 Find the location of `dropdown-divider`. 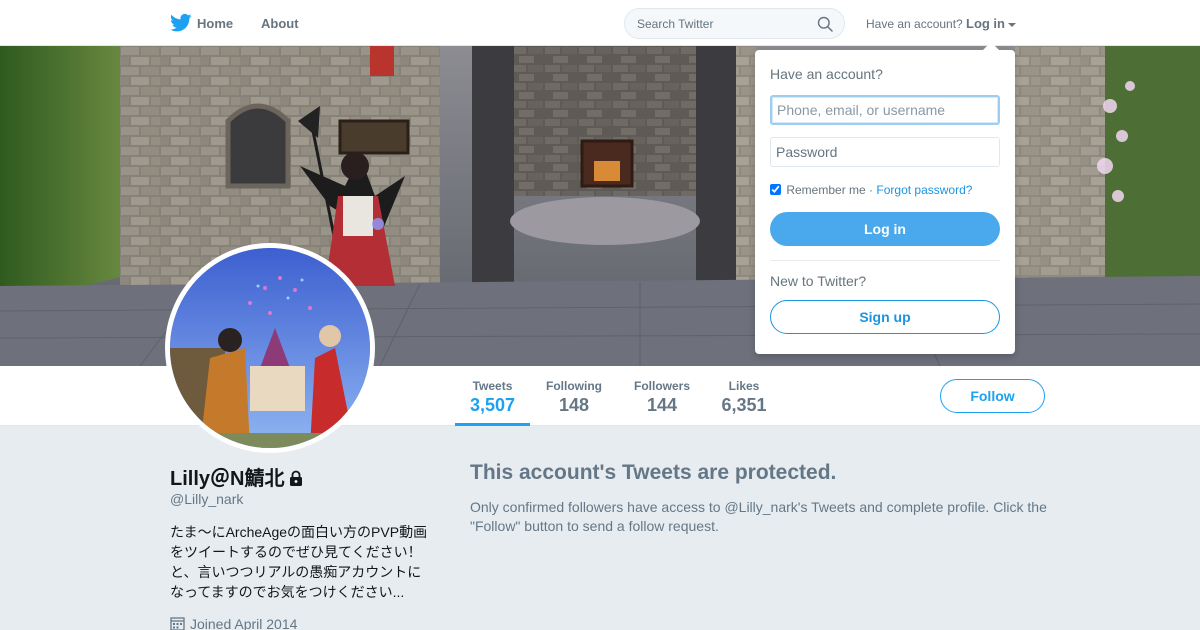

dropdown-divider is located at coordinates (885, 260).